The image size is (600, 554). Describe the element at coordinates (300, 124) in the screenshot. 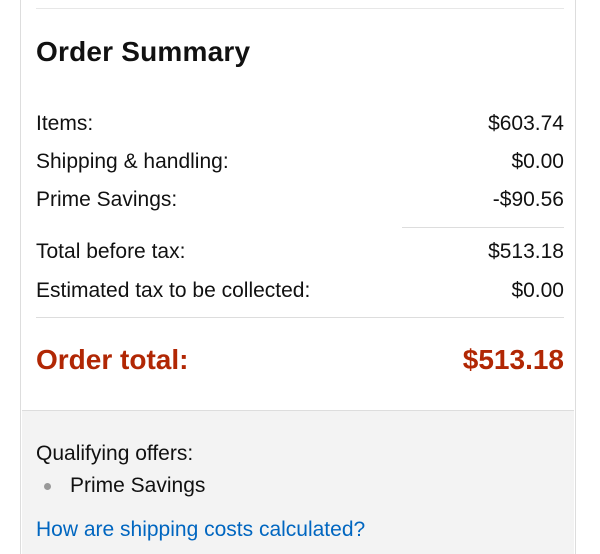

I see `items-row: Items: $603.74` at that location.